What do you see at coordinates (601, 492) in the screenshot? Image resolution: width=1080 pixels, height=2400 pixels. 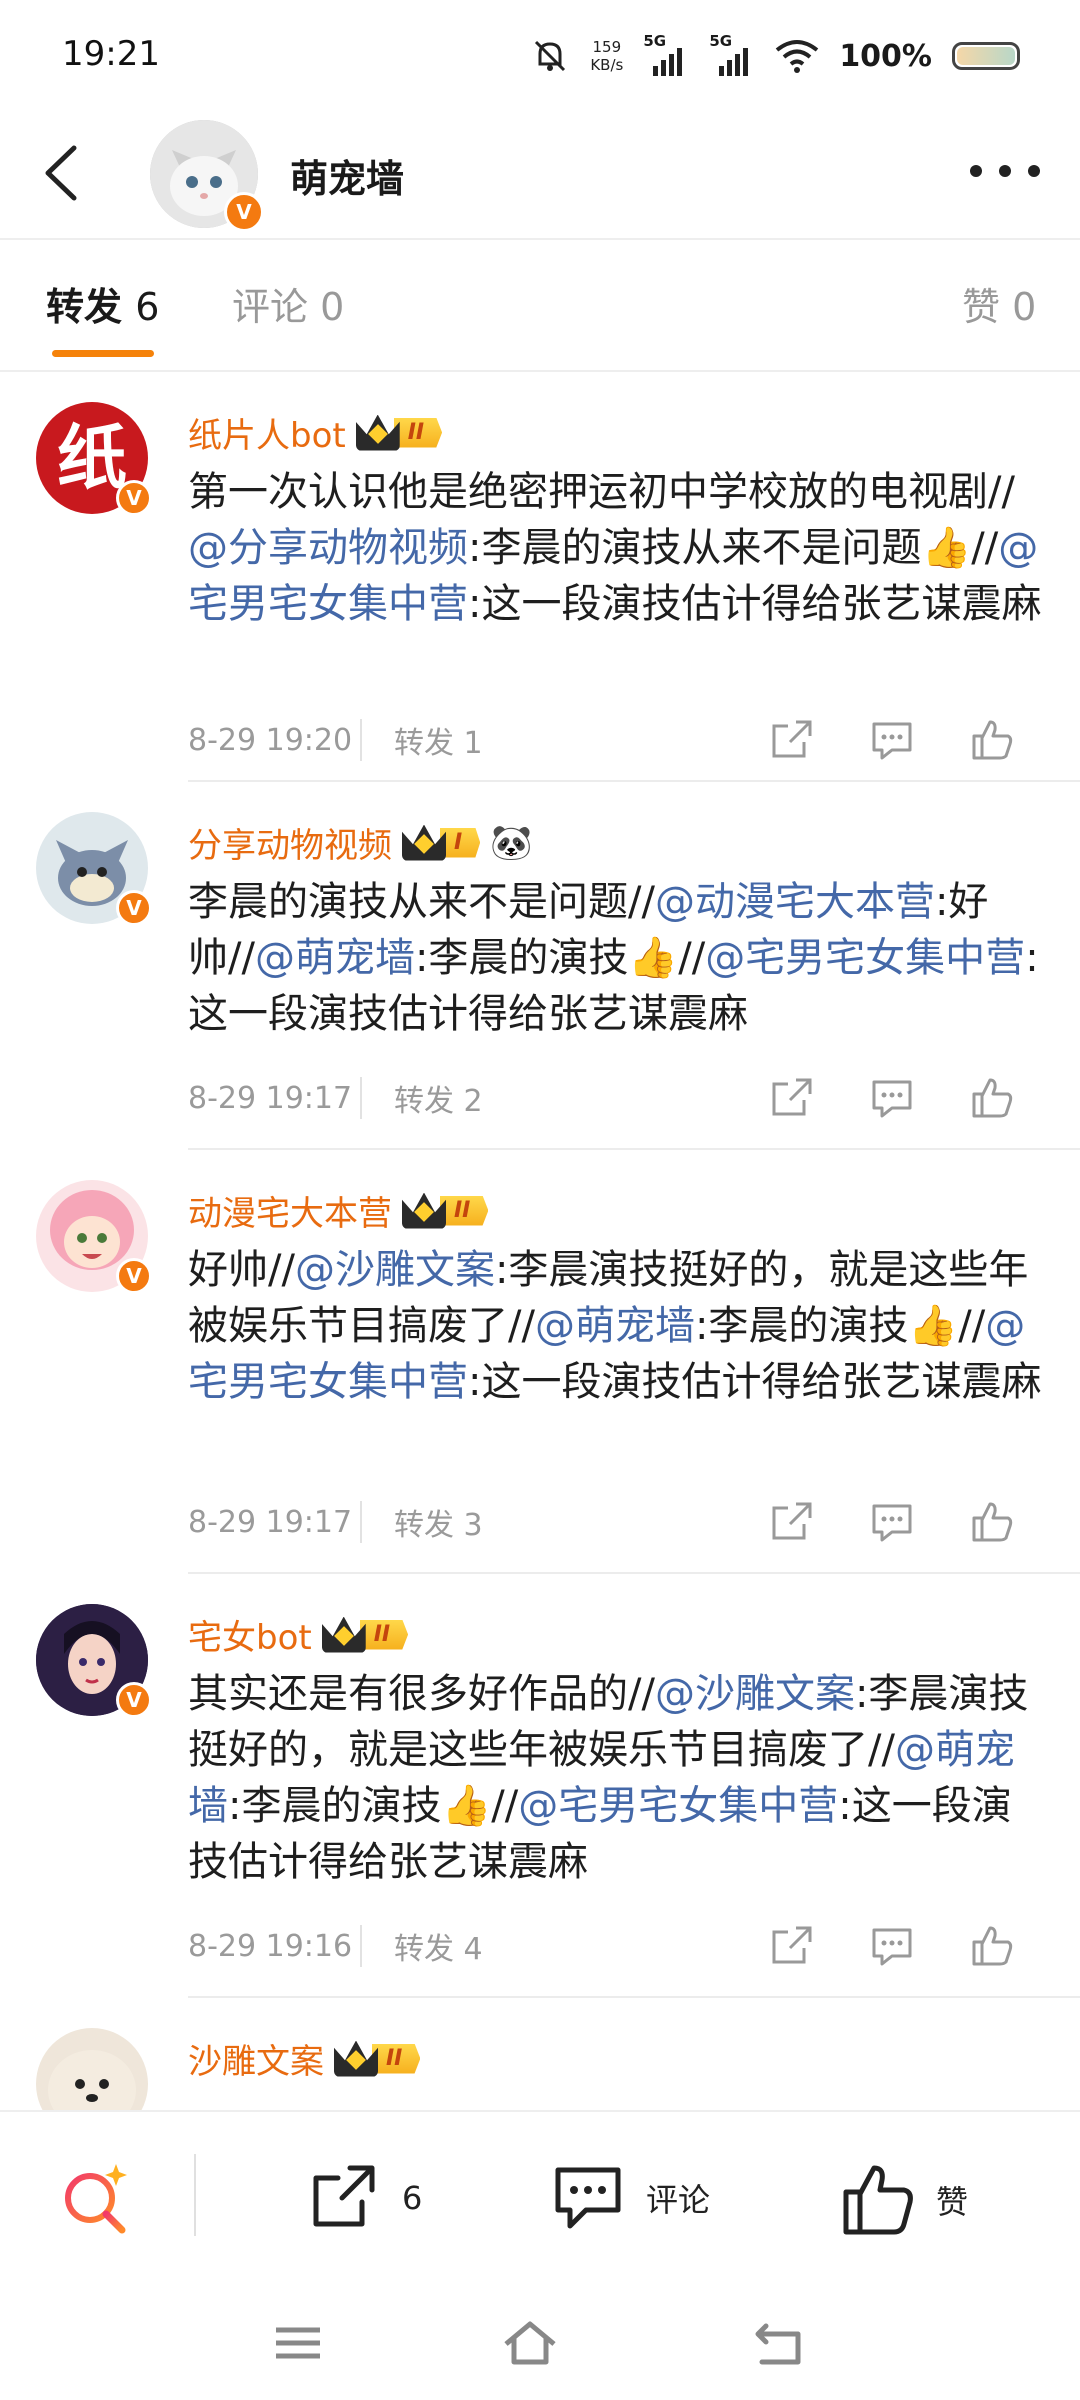 I see `text-span: 第一次认识他是绝密押运初中学校放的电视剧//` at bounding box center [601, 492].